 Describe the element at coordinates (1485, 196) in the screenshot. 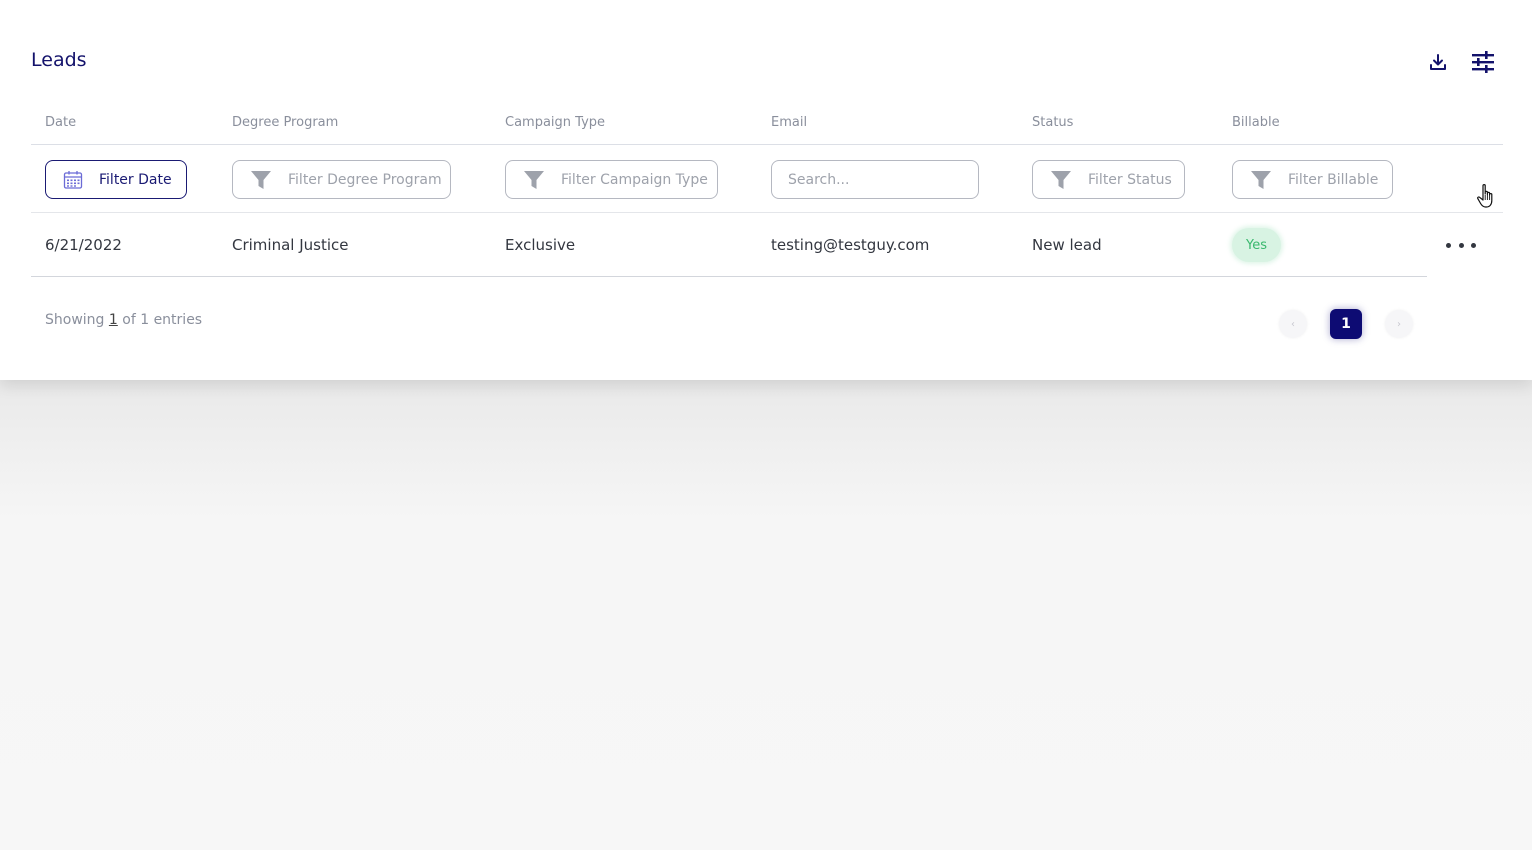

I see `hand-cursor-icon` at that location.